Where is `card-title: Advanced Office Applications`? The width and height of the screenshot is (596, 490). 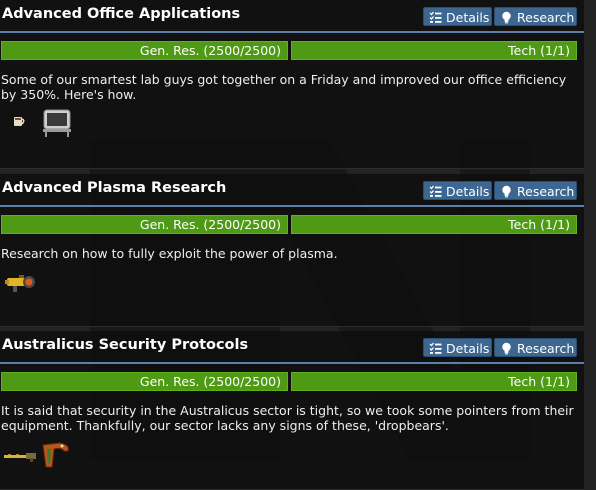 card-title: Advanced Office Applications is located at coordinates (121, 14).